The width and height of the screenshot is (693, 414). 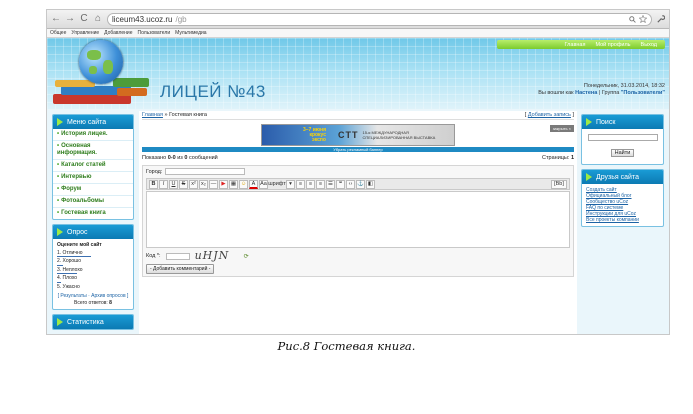 I want to click on submit-comment-button: - Добавить комментарий -, so click(x=180, y=269).